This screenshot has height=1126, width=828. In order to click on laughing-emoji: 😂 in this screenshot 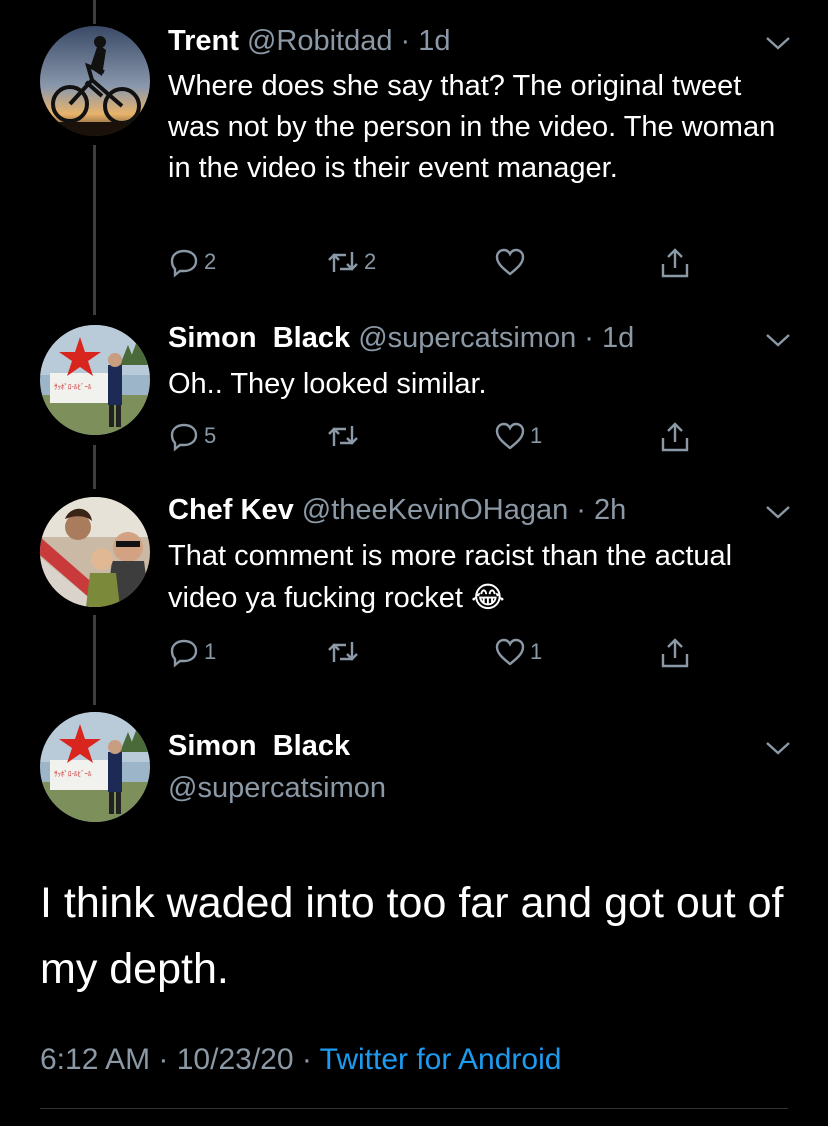, I will do `click(488, 597)`.